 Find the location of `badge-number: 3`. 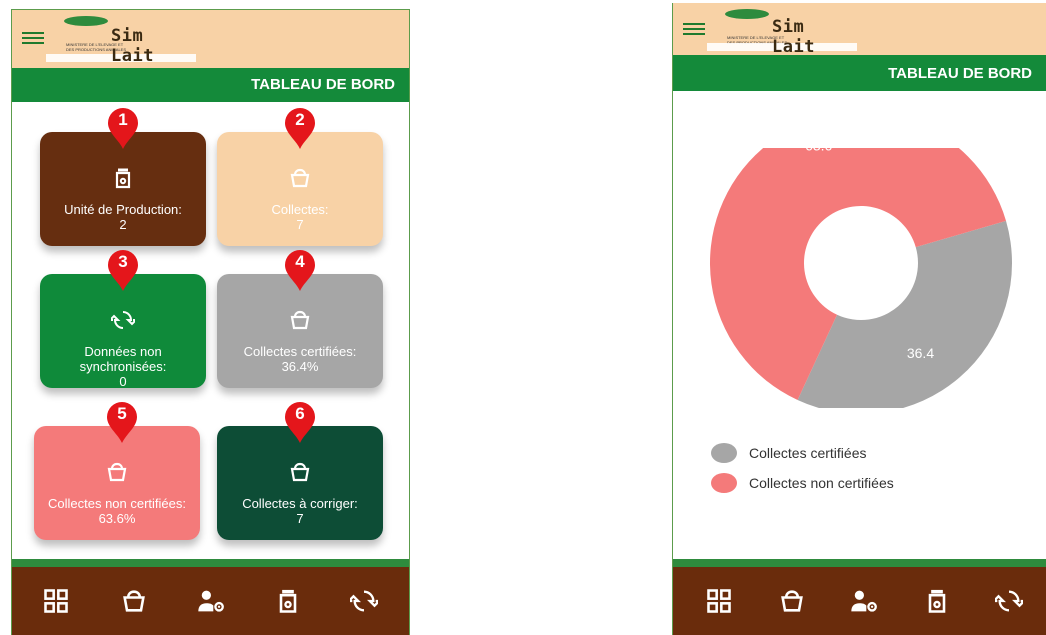

badge-number: 3 is located at coordinates (123, 261).